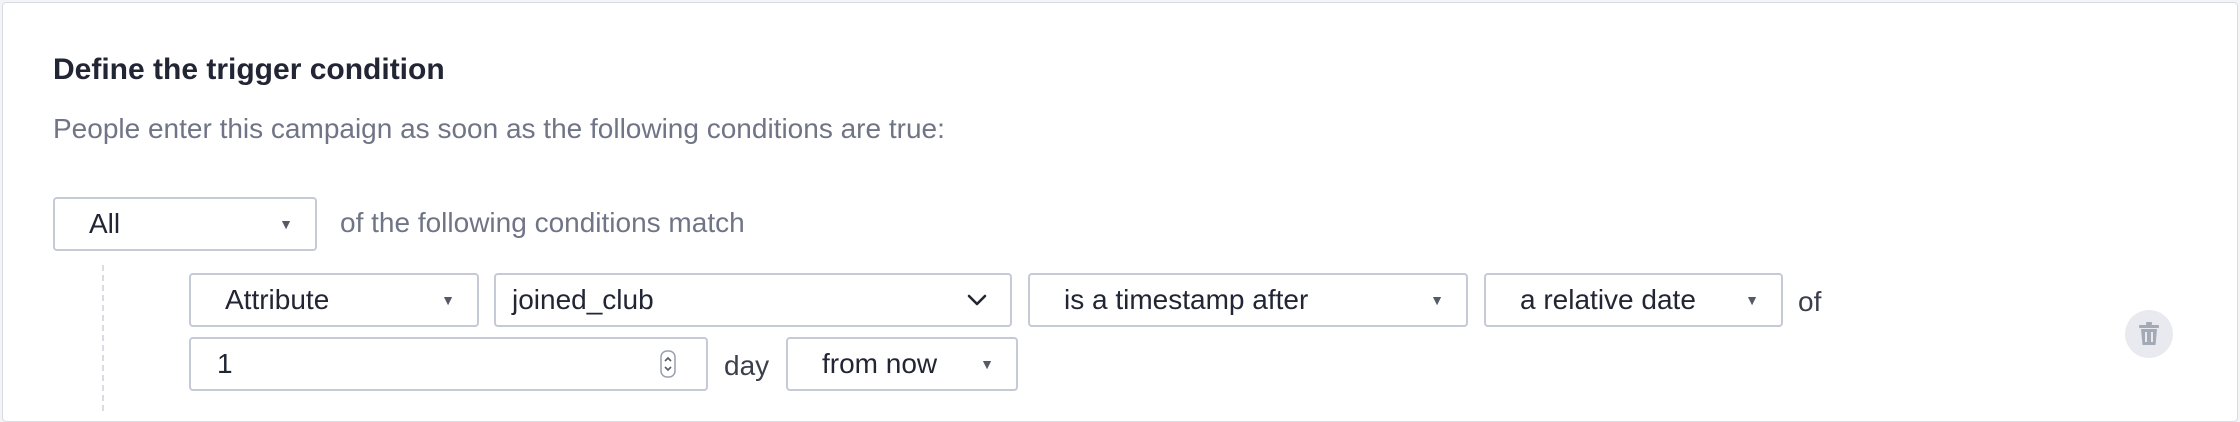 The image size is (2240, 422). Describe the element at coordinates (1810, 301) in the screenshot. I see `of-text: of` at that location.